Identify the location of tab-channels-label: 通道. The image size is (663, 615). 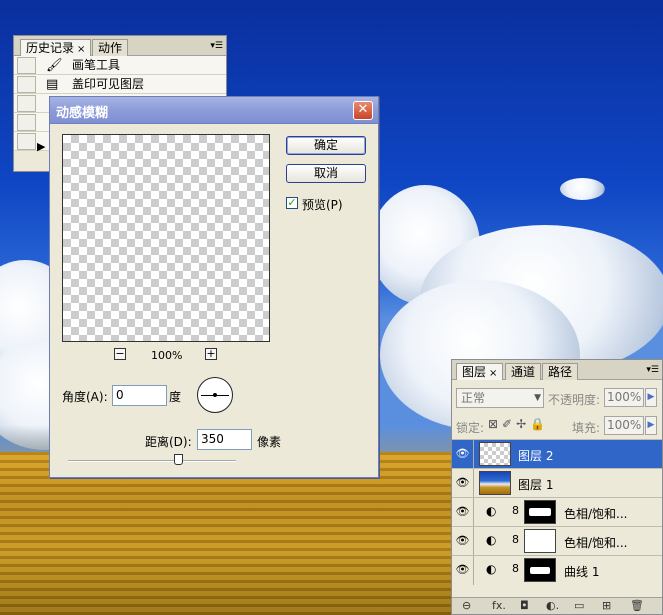
(523, 372).